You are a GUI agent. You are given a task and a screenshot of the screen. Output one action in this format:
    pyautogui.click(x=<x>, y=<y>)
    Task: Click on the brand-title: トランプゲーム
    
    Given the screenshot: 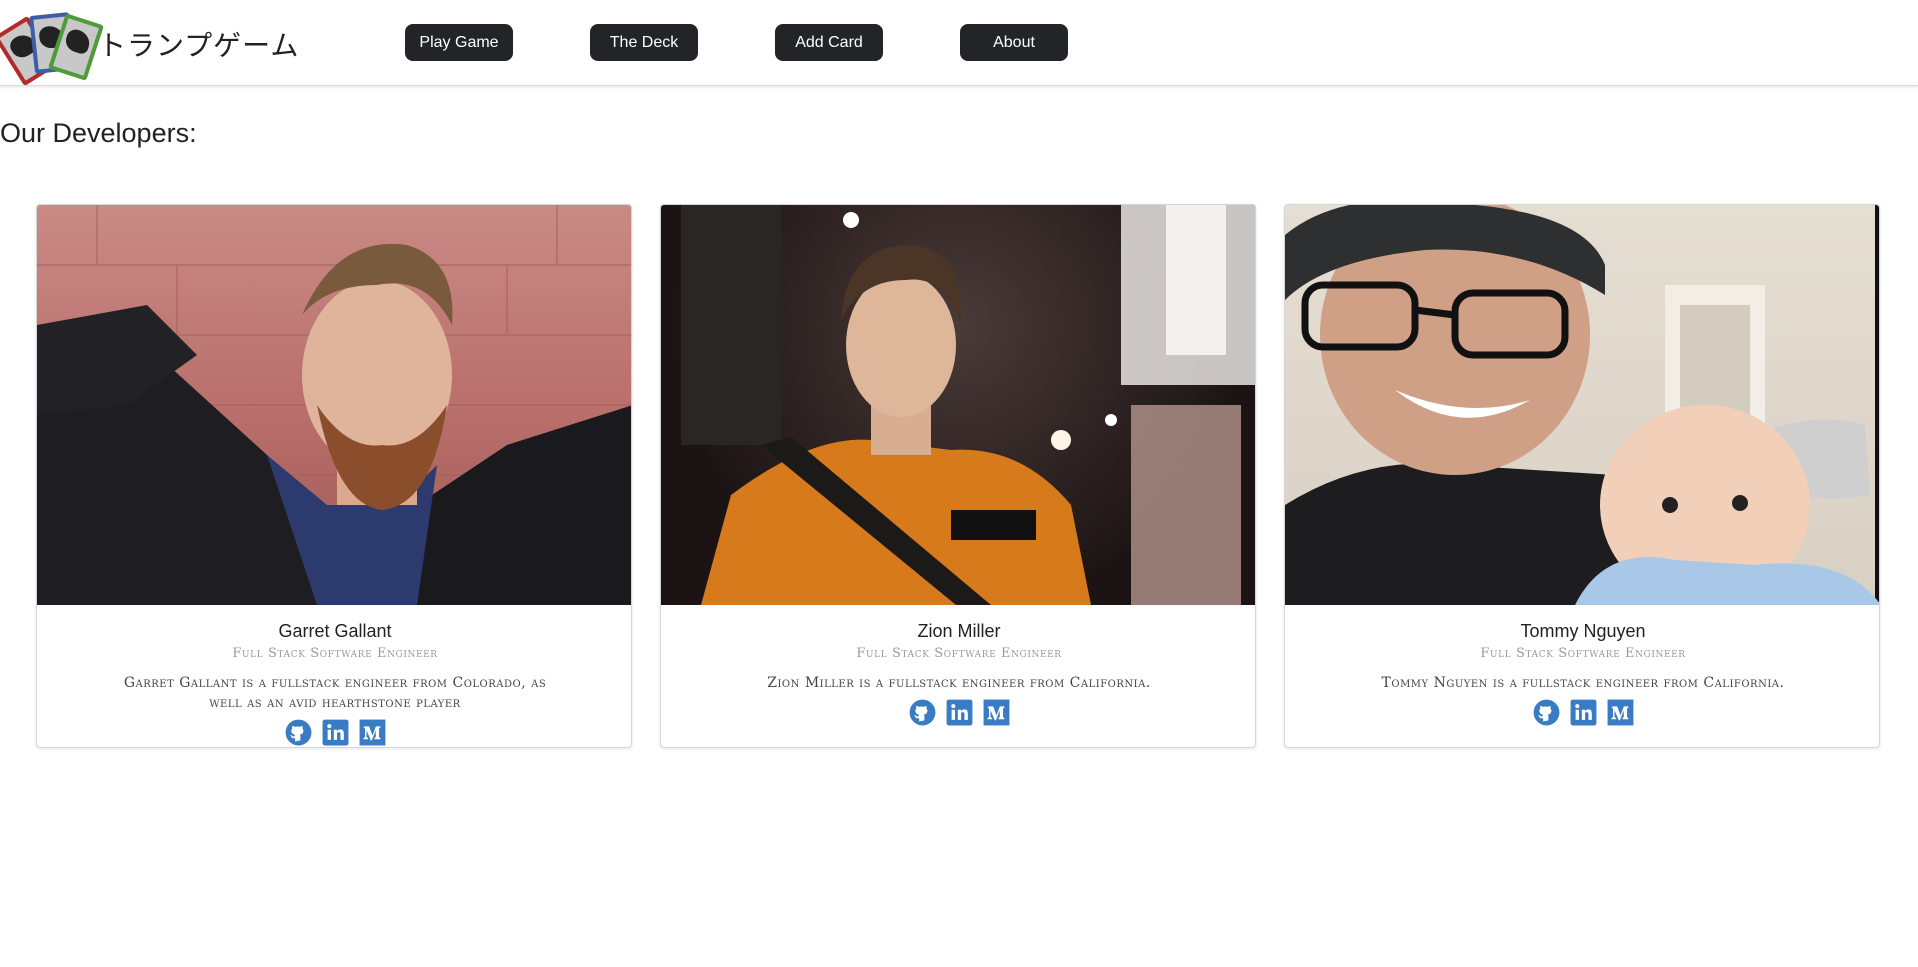 What is the action you would take?
    pyautogui.click(x=199, y=45)
    